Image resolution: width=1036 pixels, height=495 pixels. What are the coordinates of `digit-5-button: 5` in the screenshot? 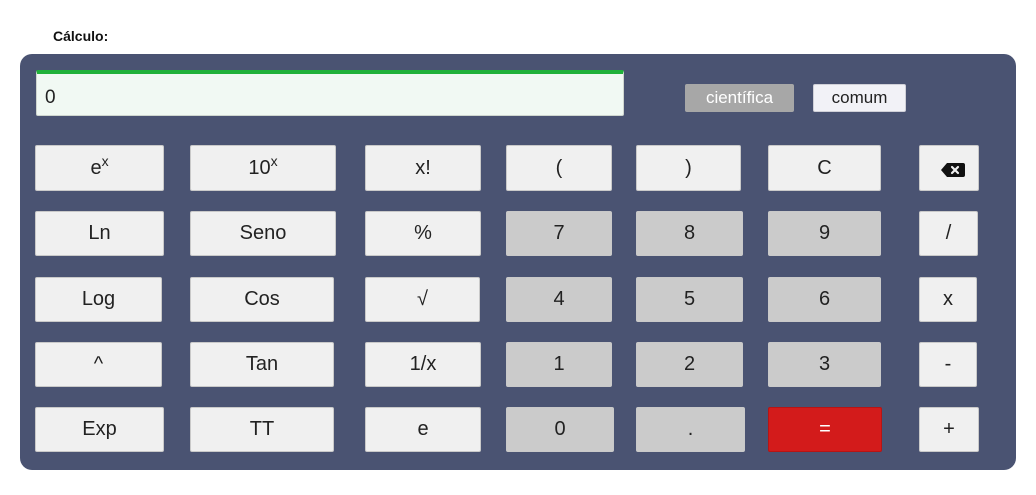 It's located at (689, 299).